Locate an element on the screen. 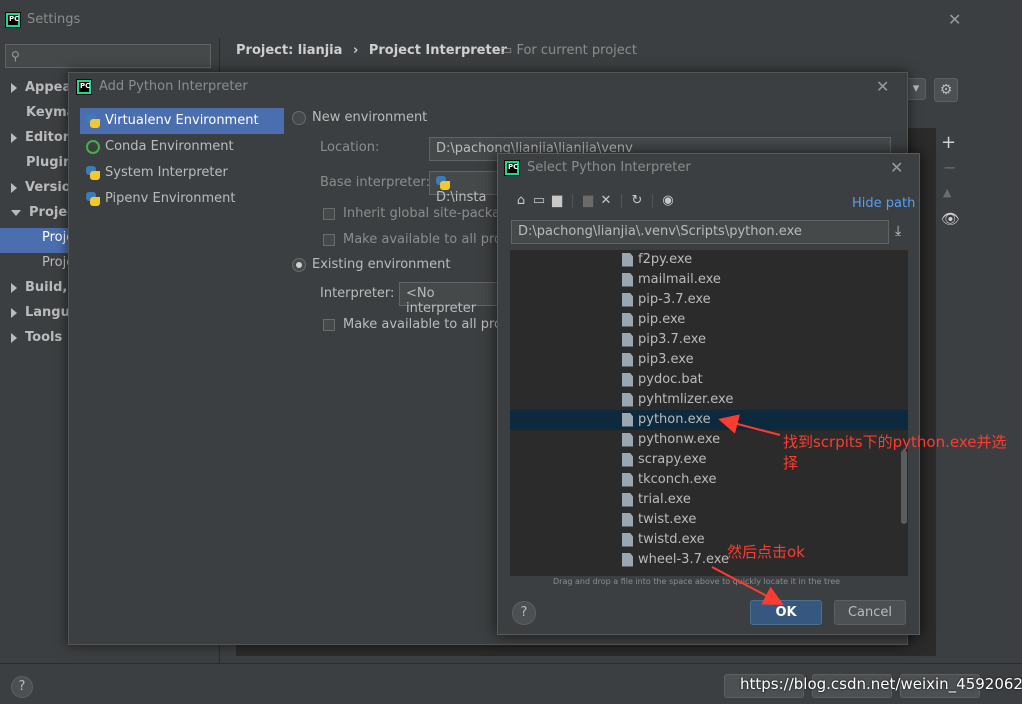 This screenshot has height=704, width=1022. arrow-to-python-exe is located at coordinates (749, 425).